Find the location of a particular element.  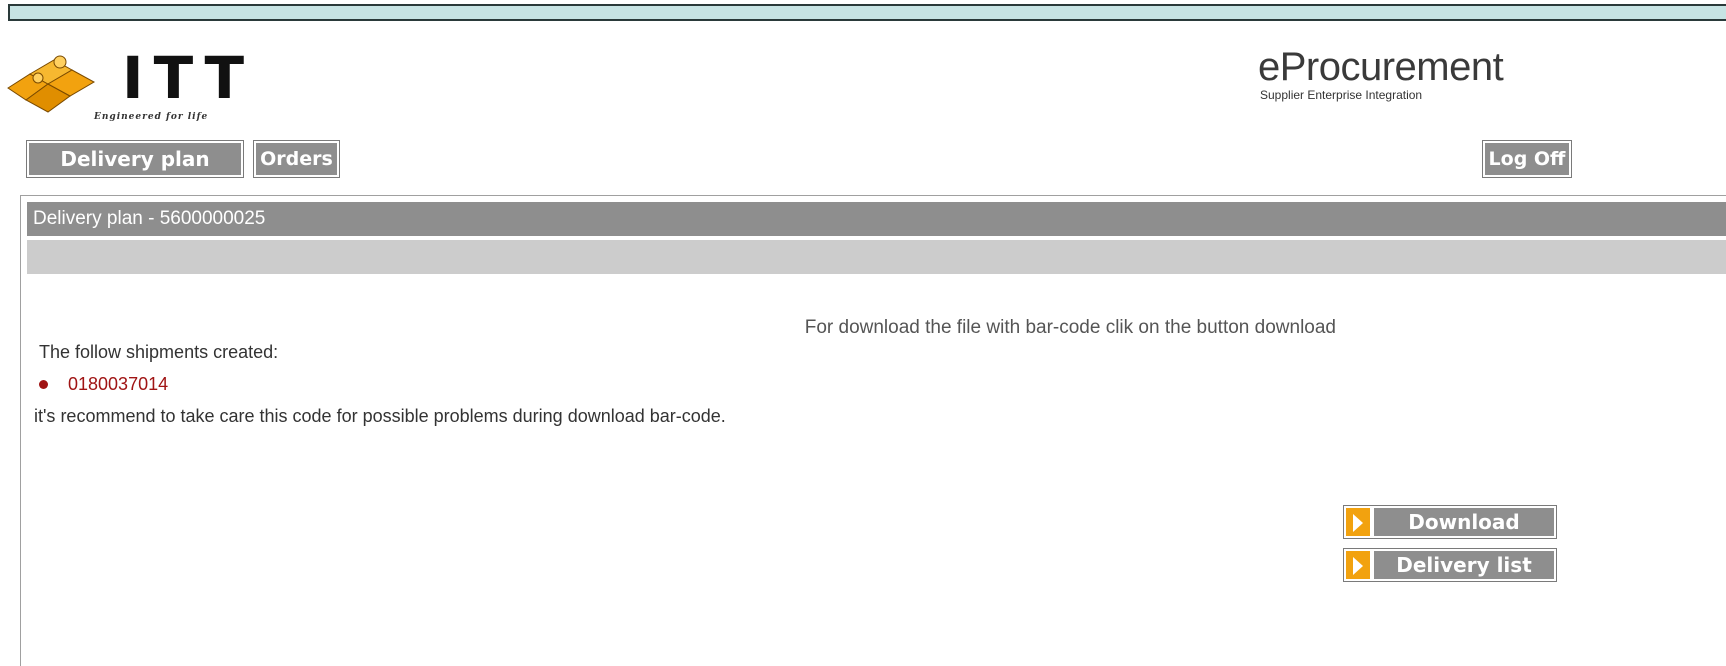

download-button: Download is located at coordinates (1450, 522).